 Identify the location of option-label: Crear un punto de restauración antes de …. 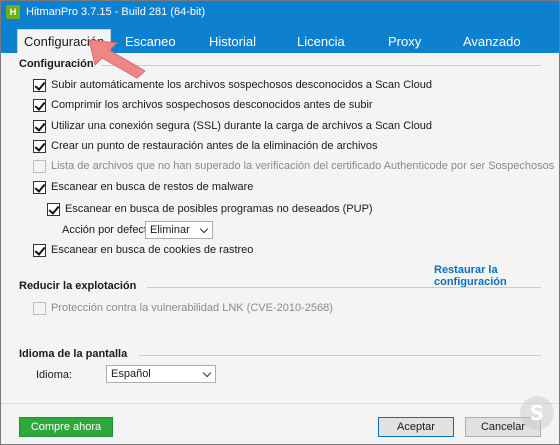
(214, 146).